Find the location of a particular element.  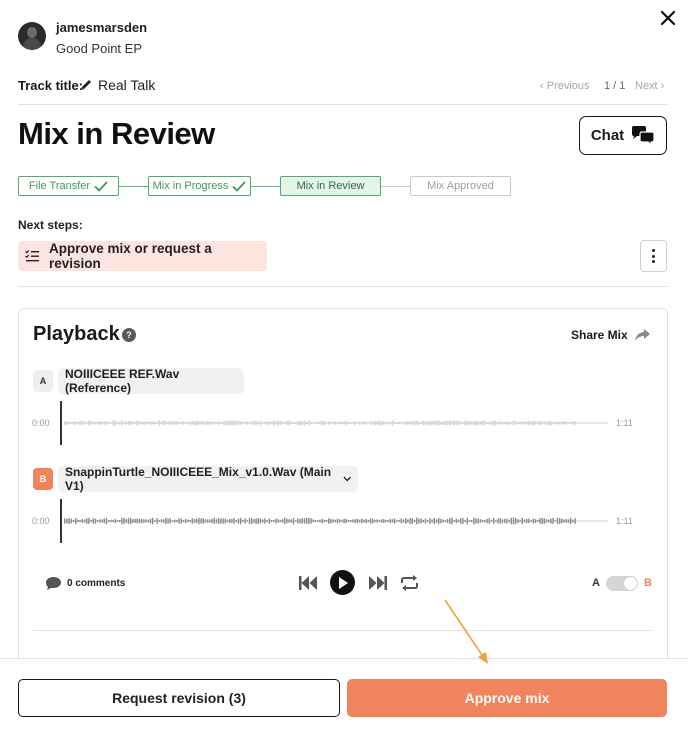

chat-button: Chat is located at coordinates (623, 135).